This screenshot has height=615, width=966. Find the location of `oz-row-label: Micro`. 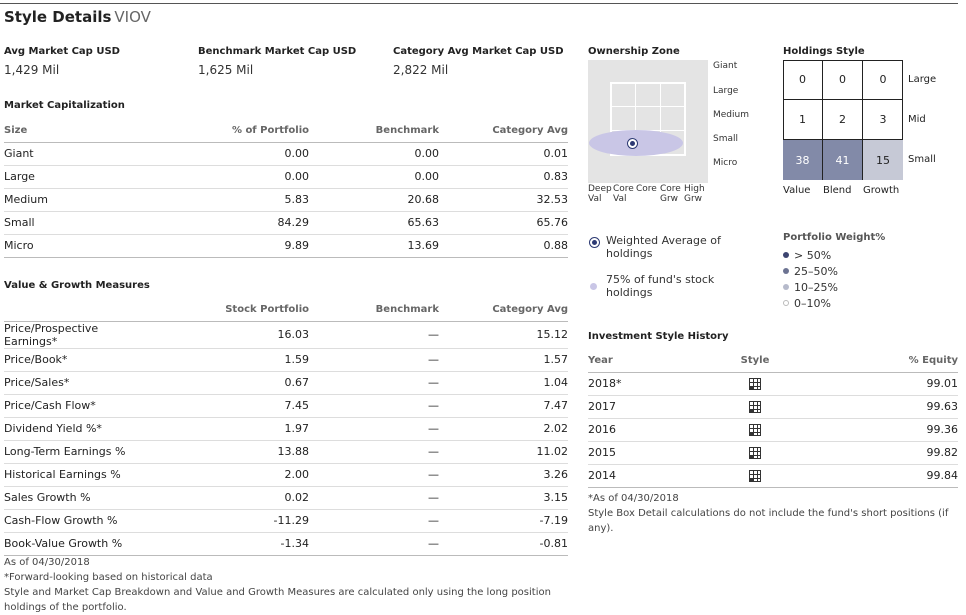

oz-row-label: Micro is located at coordinates (725, 163).